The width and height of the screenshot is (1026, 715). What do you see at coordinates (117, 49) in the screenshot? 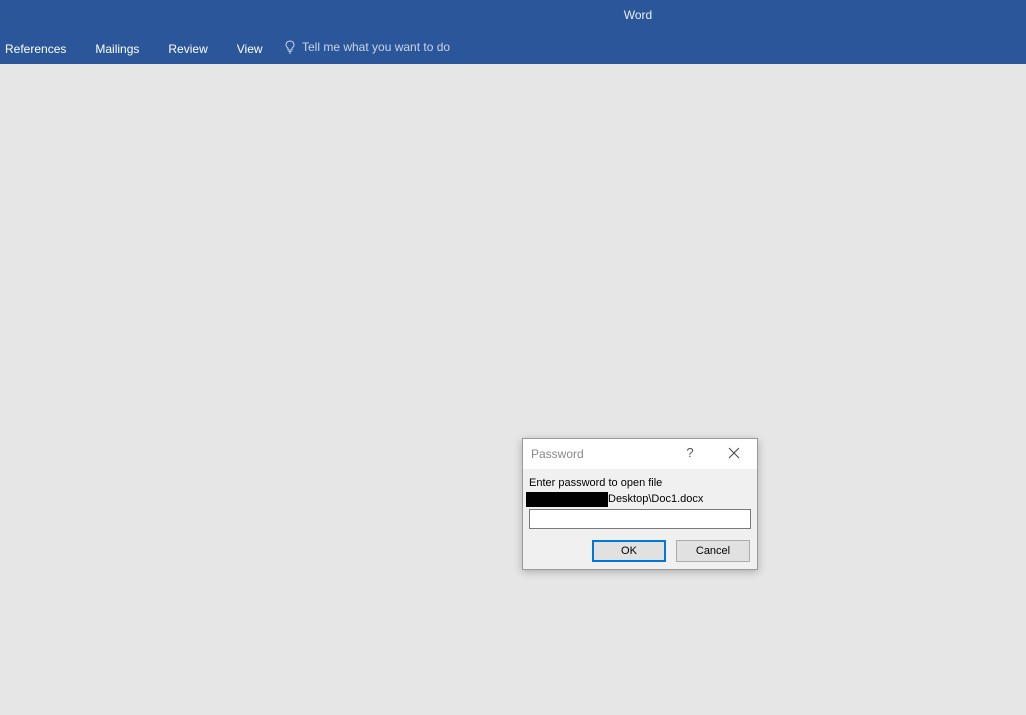
I see `tab-mailings: Mailings` at bounding box center [117, 49].